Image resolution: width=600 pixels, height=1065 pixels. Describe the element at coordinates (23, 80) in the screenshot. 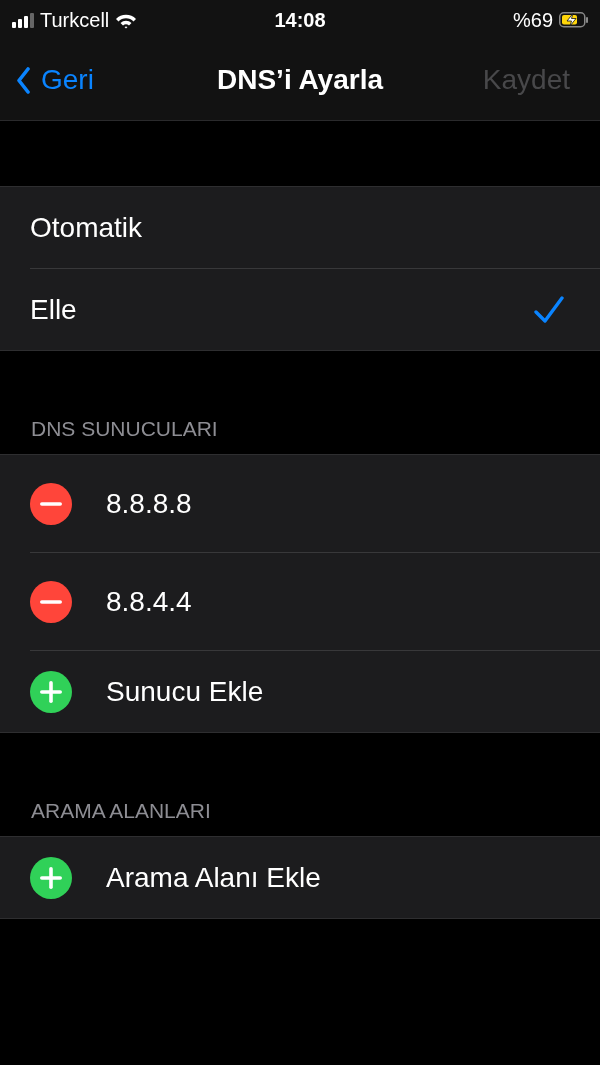

I see `chevron-left-icon` at that location.